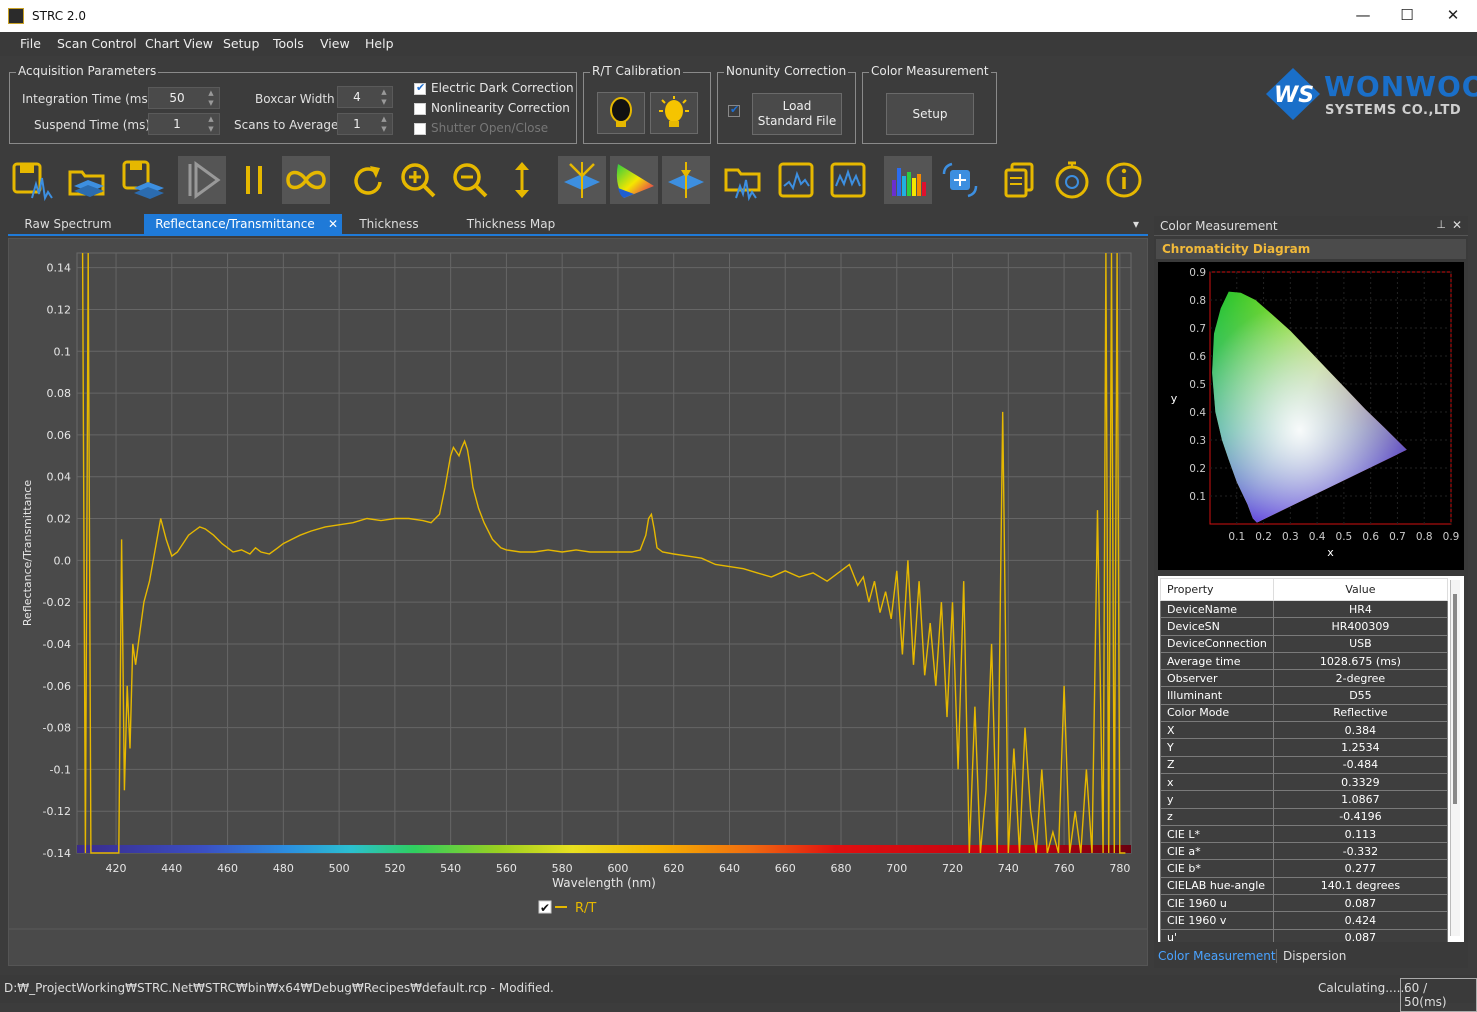  Describe the element at coordinates (1457, 225) in the screenshot. I see `panel-close-icon: ✕` at that location.